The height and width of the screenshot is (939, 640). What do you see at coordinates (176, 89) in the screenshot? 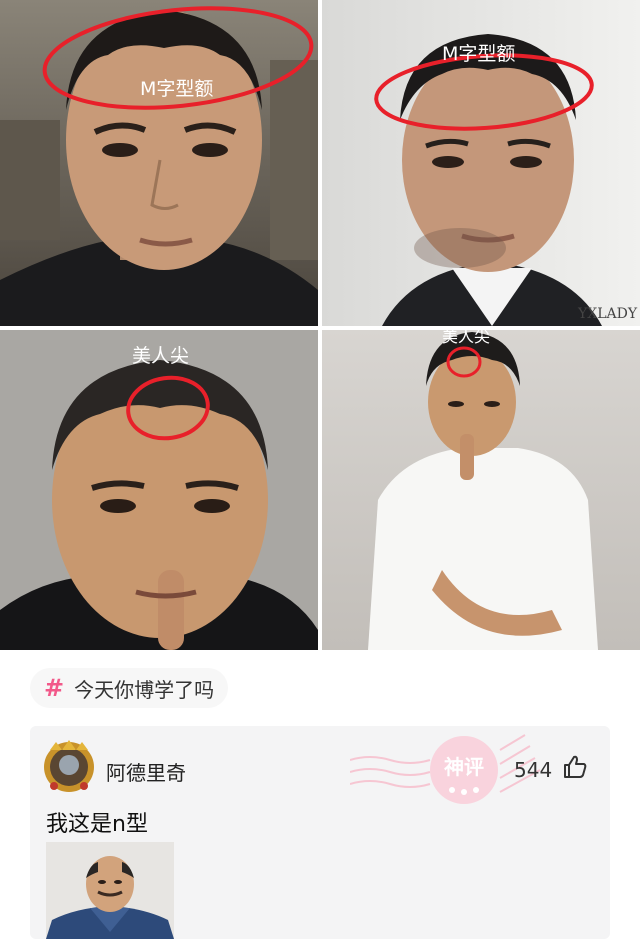
I see `annotation-label-top-left: M字型额` at bounding box center [176, 89].